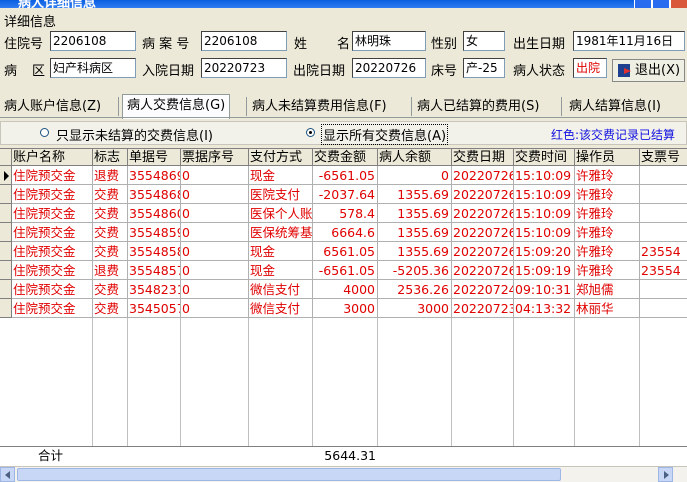 This screenshot has height=482, width=687. What do you see at coordinates (385, 134) in the screenshot?
I see `radio-show-all-label: 显示所有交费信息(A)` at bounding box center [385, 134].